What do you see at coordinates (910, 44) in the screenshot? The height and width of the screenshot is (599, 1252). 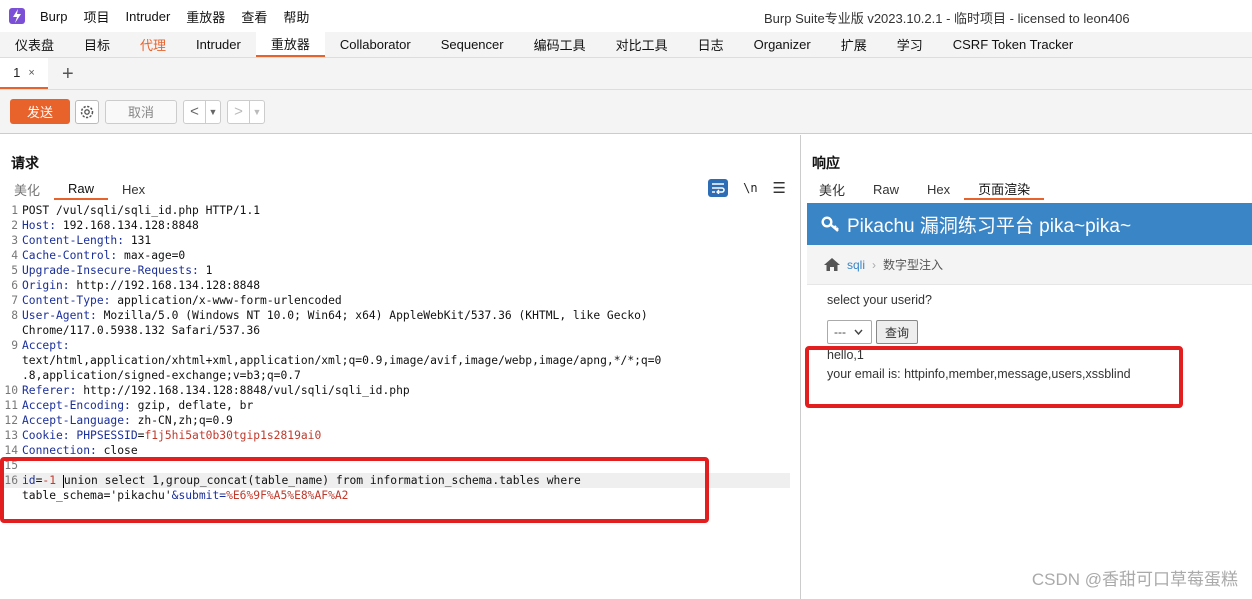 I see `main-tab: 学习` at bounding box center [910, 44].